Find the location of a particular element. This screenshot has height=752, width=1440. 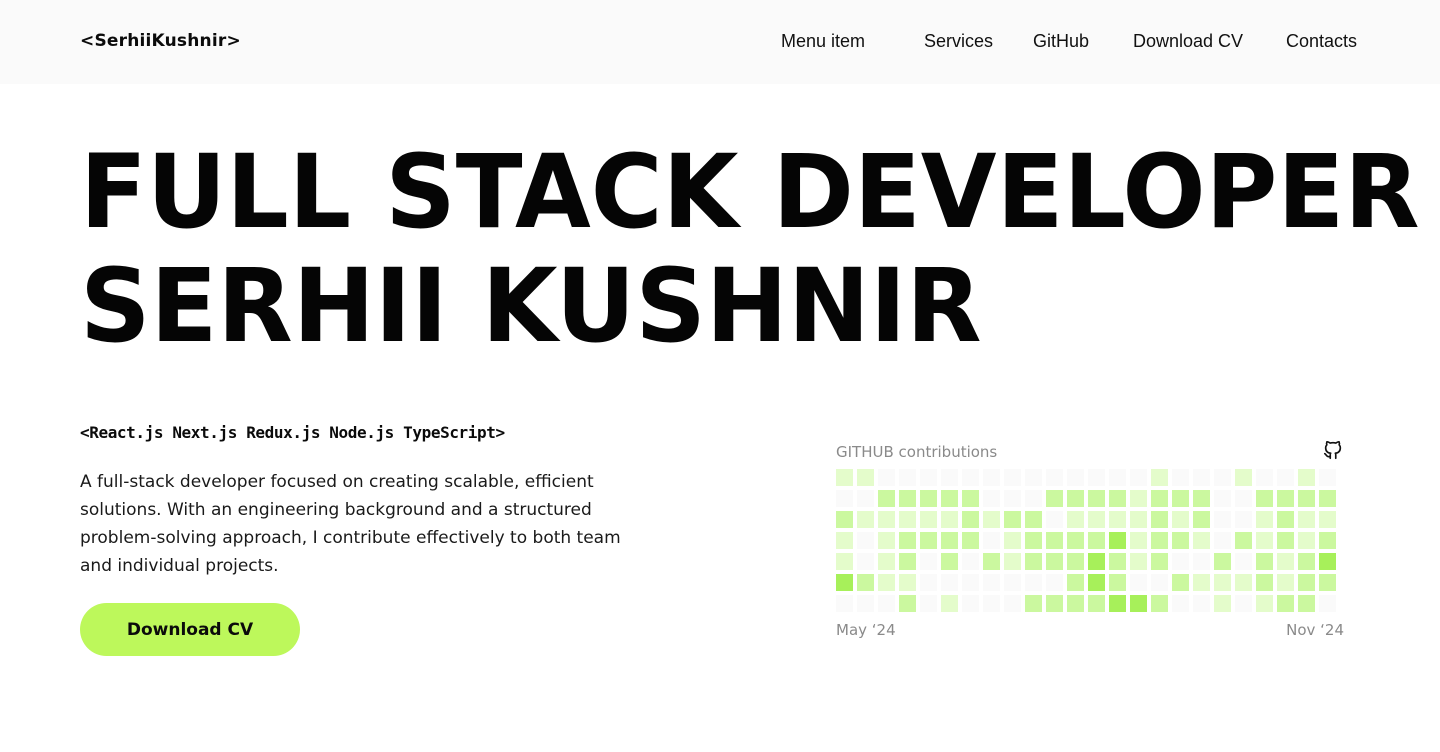

nav-contacts: Contacts is located at coordinates (1321, 41).